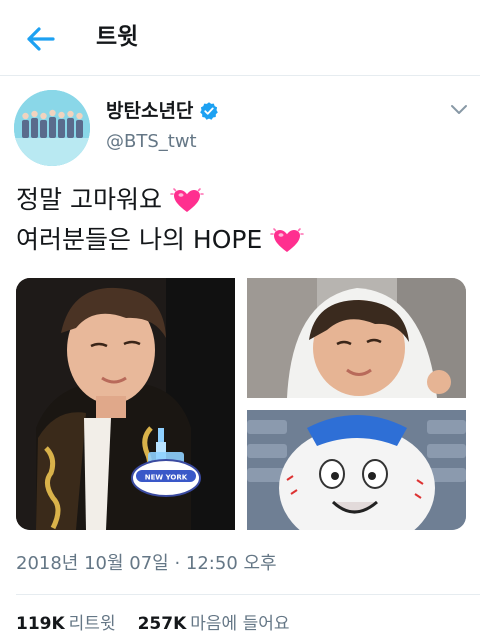 The height and width of the screenshot is (644, 480). What do you see at coordinates (248, 594) in the screenshot?
I see `divider` at bounding box center [248, 594].